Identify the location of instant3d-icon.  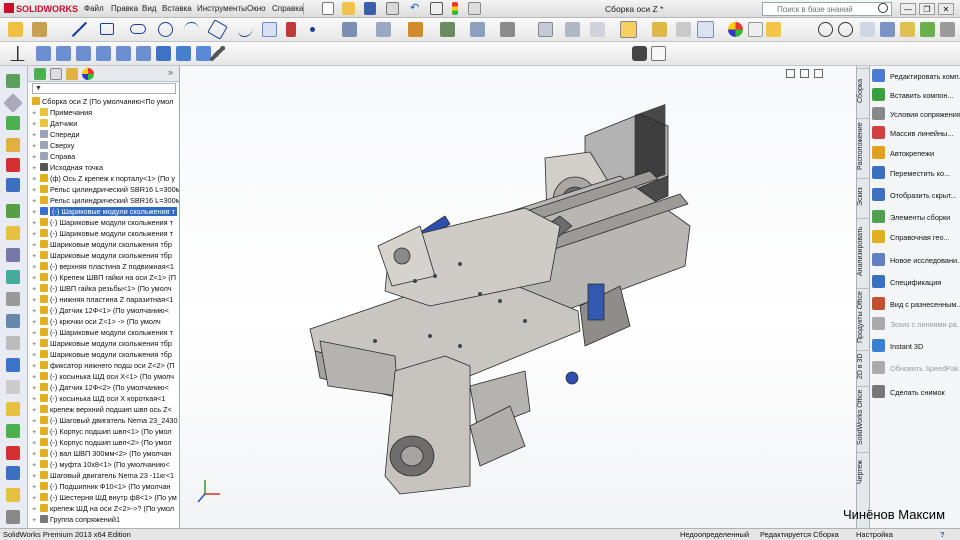
(13, 365).